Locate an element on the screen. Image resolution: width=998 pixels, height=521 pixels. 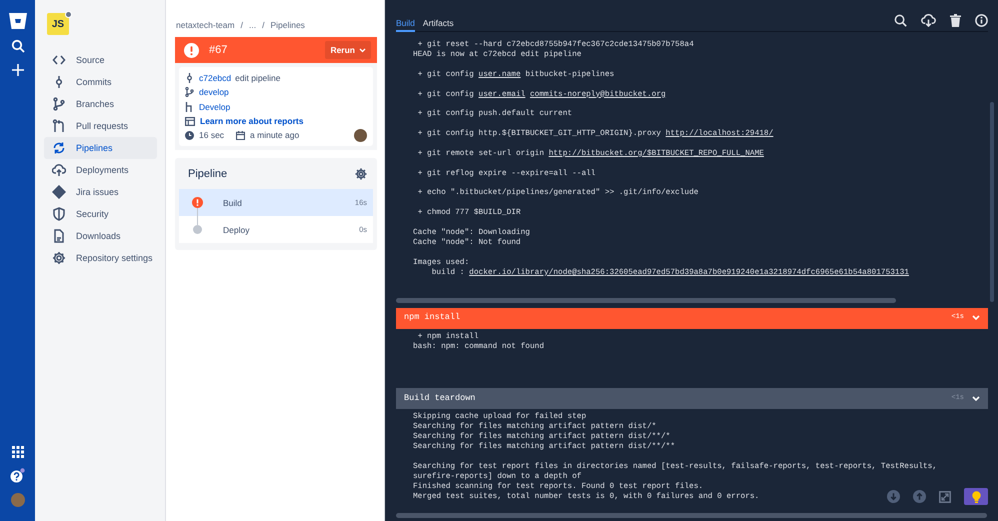
deployment-link: Develop is located at coordinates (214, 107).